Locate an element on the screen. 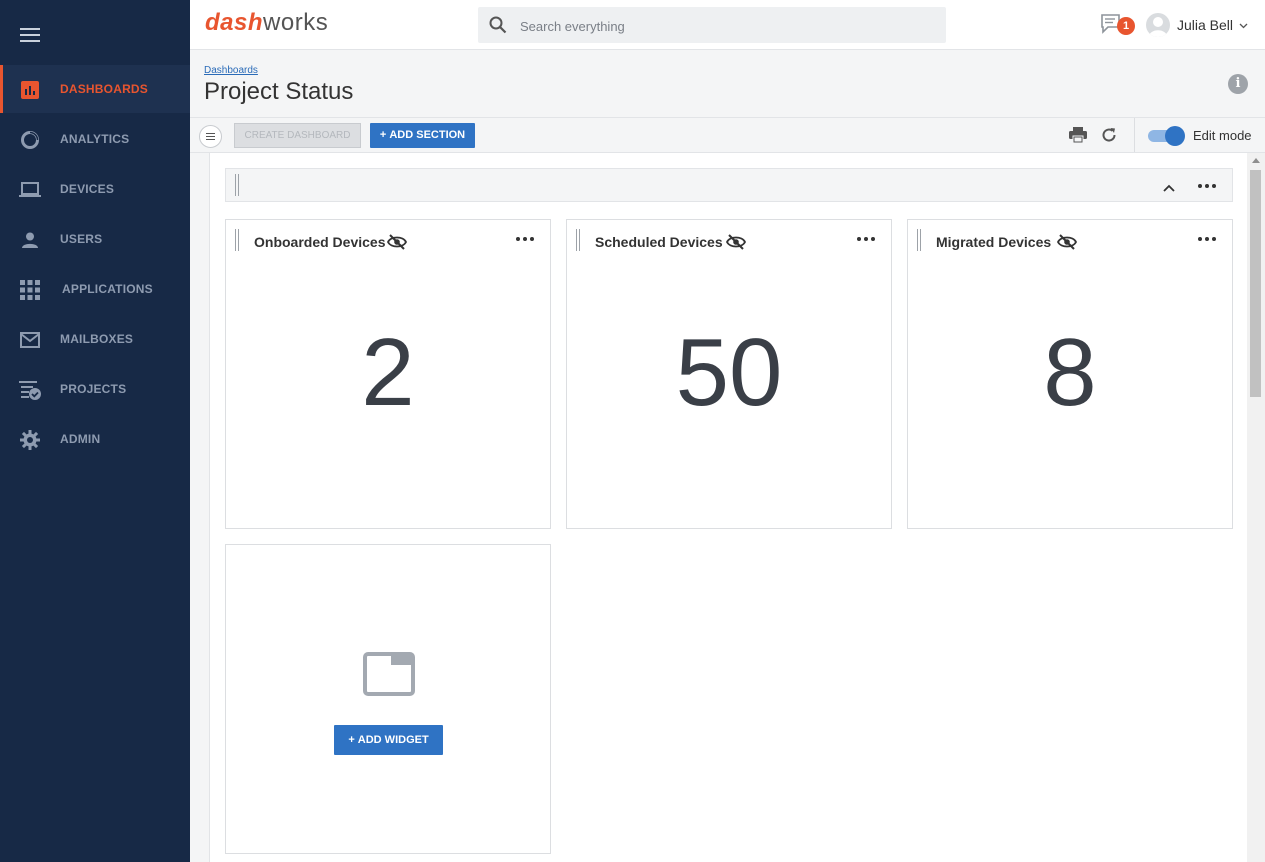 The image size is (1265, 862). notifications-button: 1 is located at coordinates (1118, 26).